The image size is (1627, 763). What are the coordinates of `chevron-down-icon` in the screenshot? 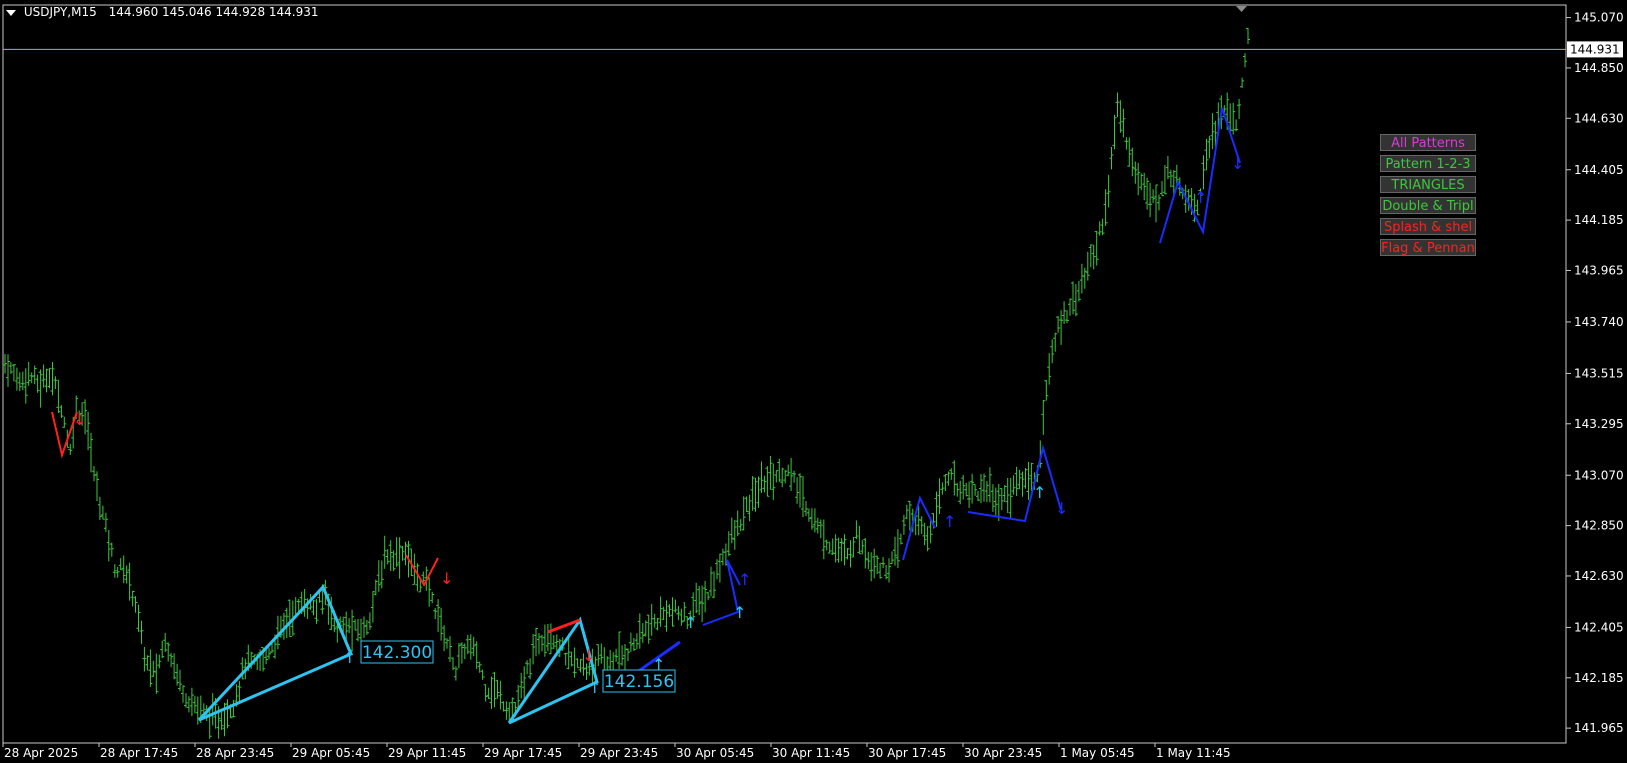 It's located at (11, 12).